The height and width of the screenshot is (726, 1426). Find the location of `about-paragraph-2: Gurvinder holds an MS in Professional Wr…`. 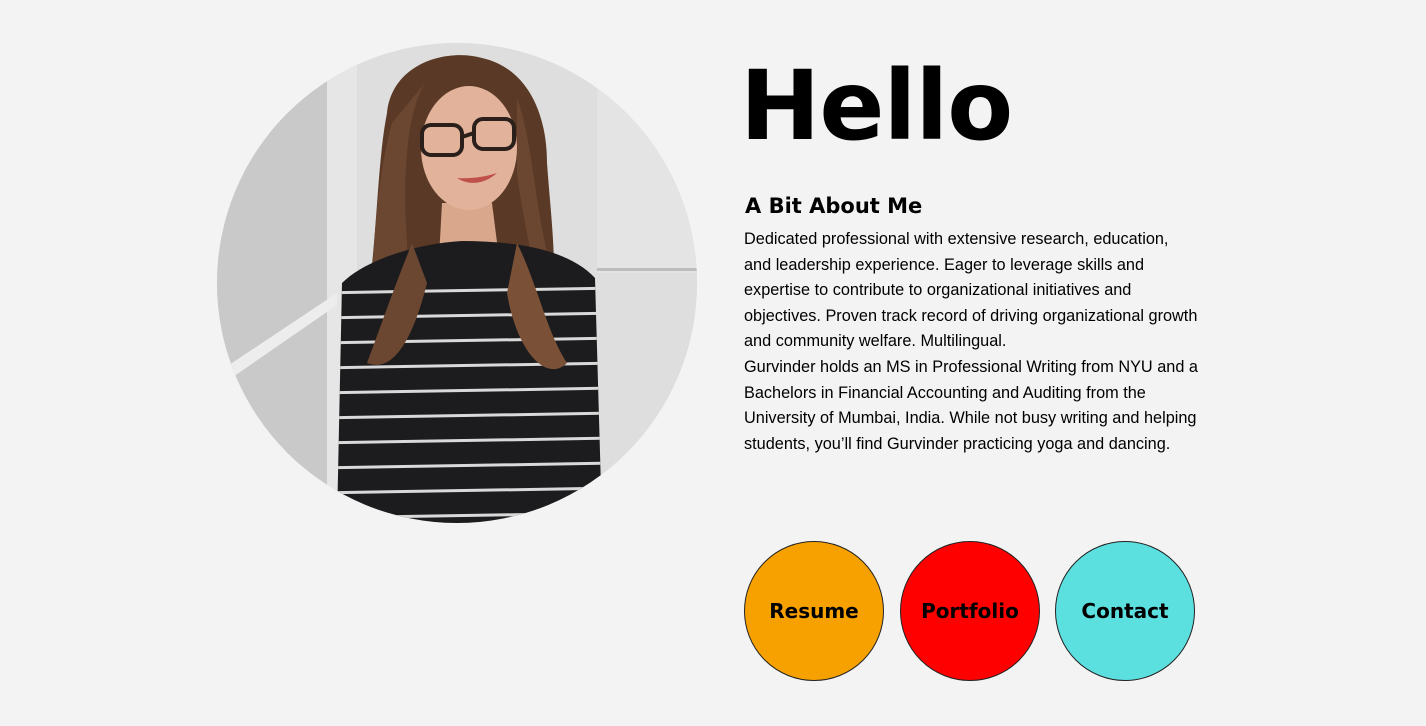

about-paragraph-2: Gurvinder holds an MS in Professional Wr… is located at coordinates (971, 405).